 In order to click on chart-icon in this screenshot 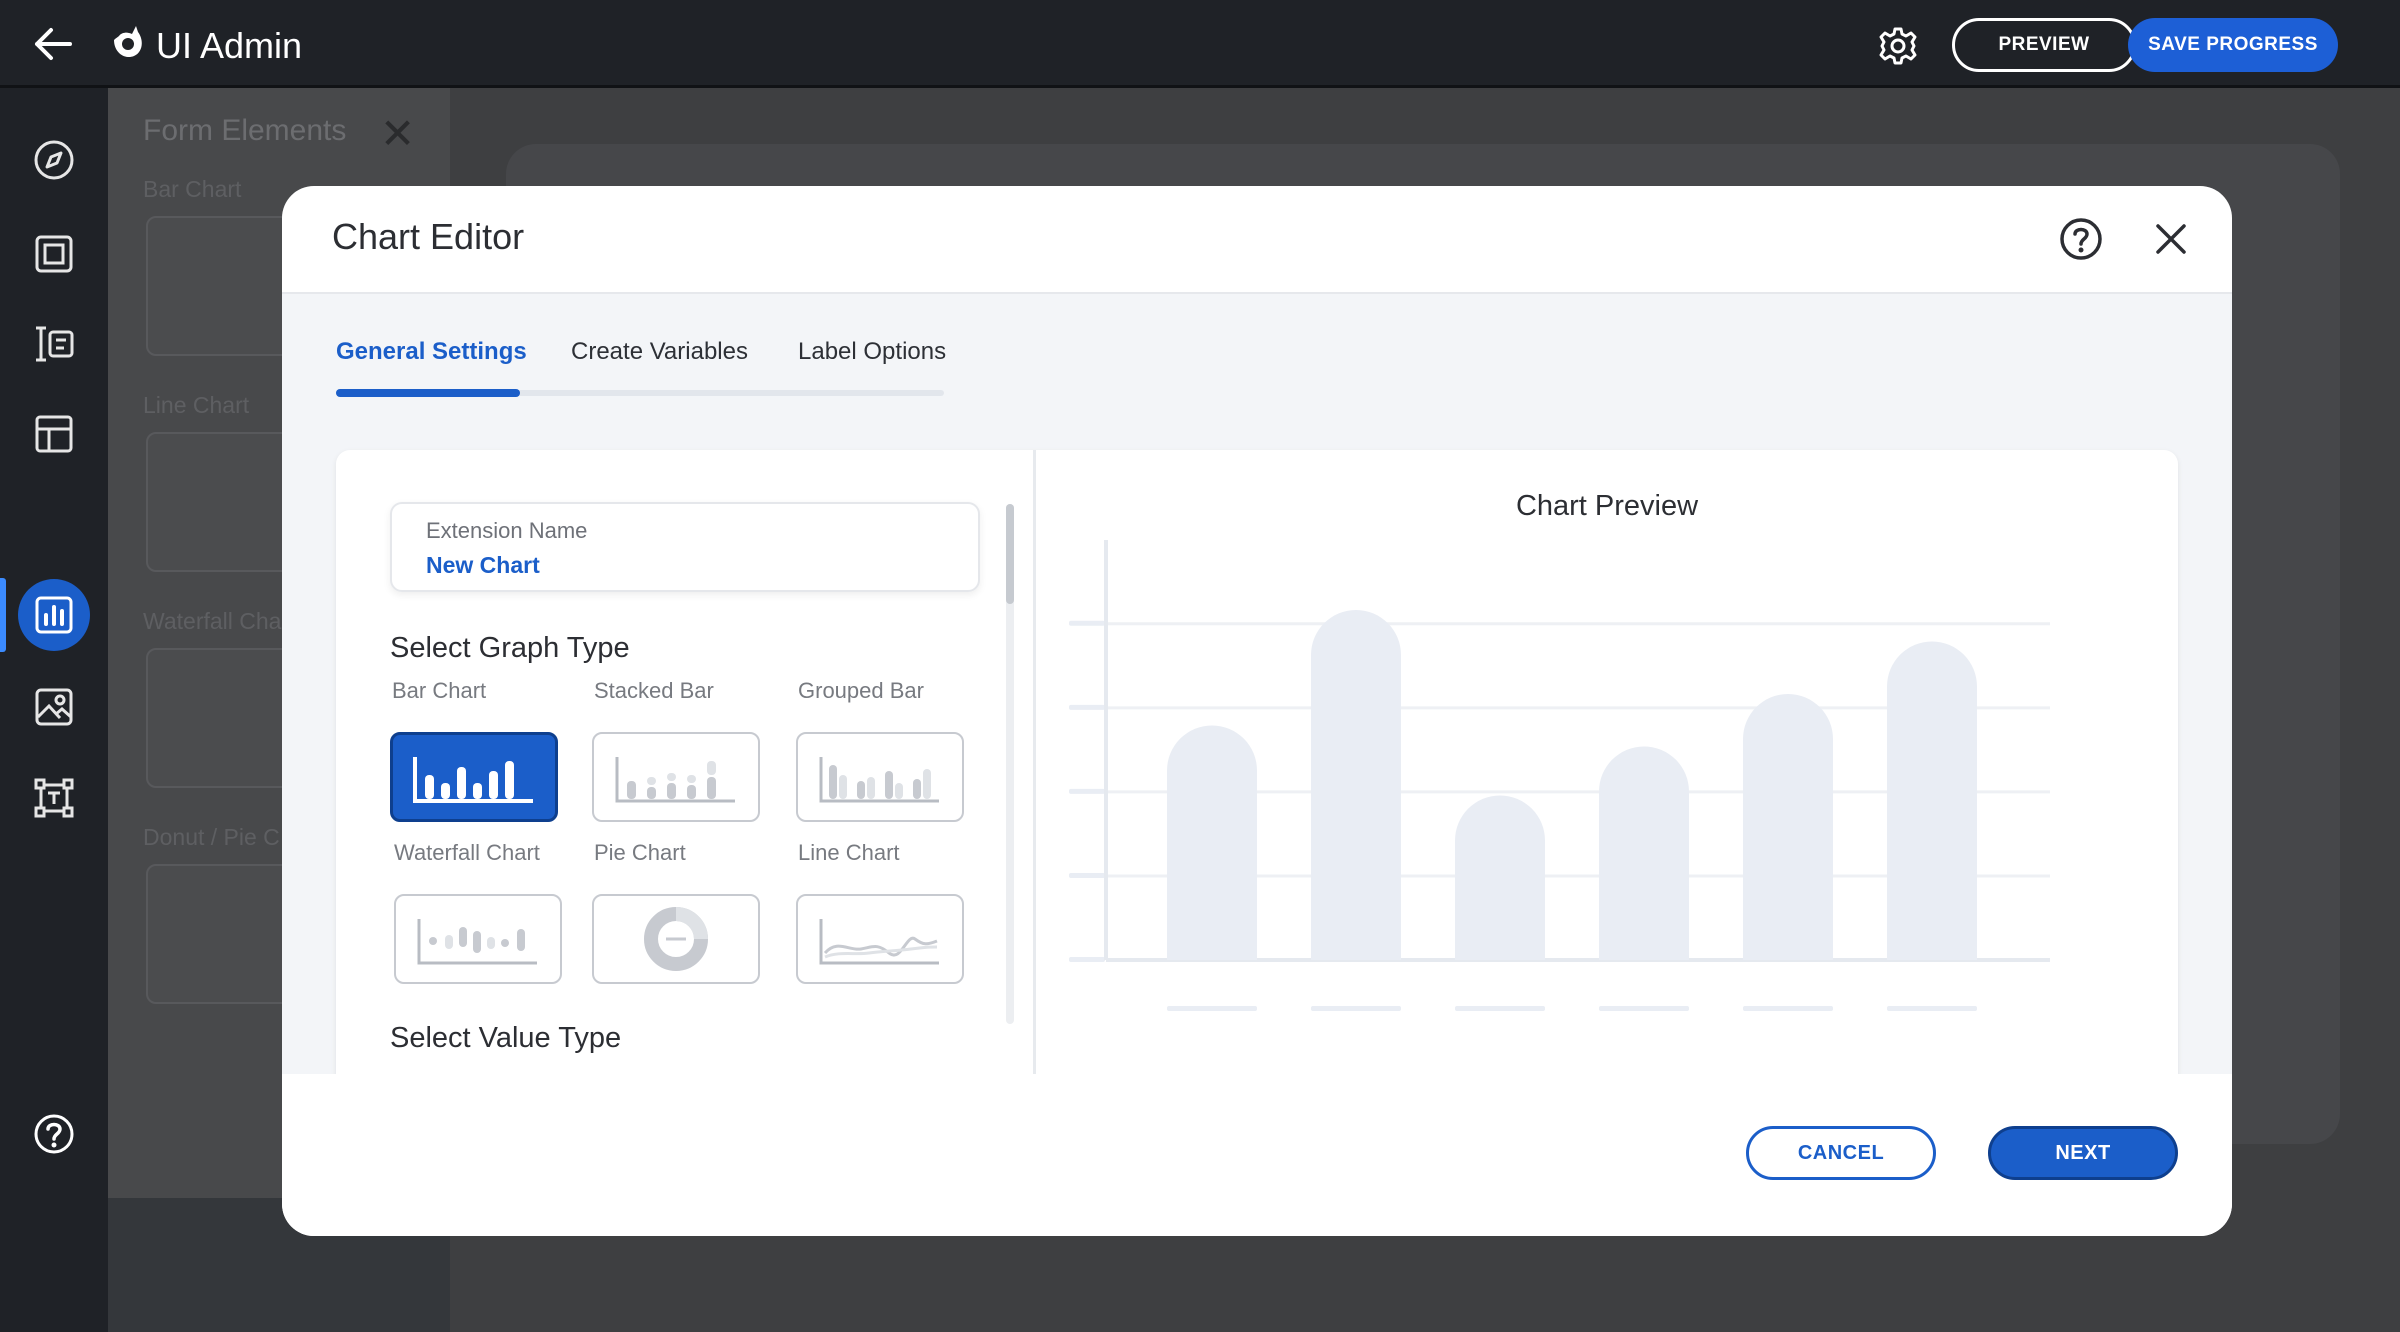, I will do `click(54, 615)`.